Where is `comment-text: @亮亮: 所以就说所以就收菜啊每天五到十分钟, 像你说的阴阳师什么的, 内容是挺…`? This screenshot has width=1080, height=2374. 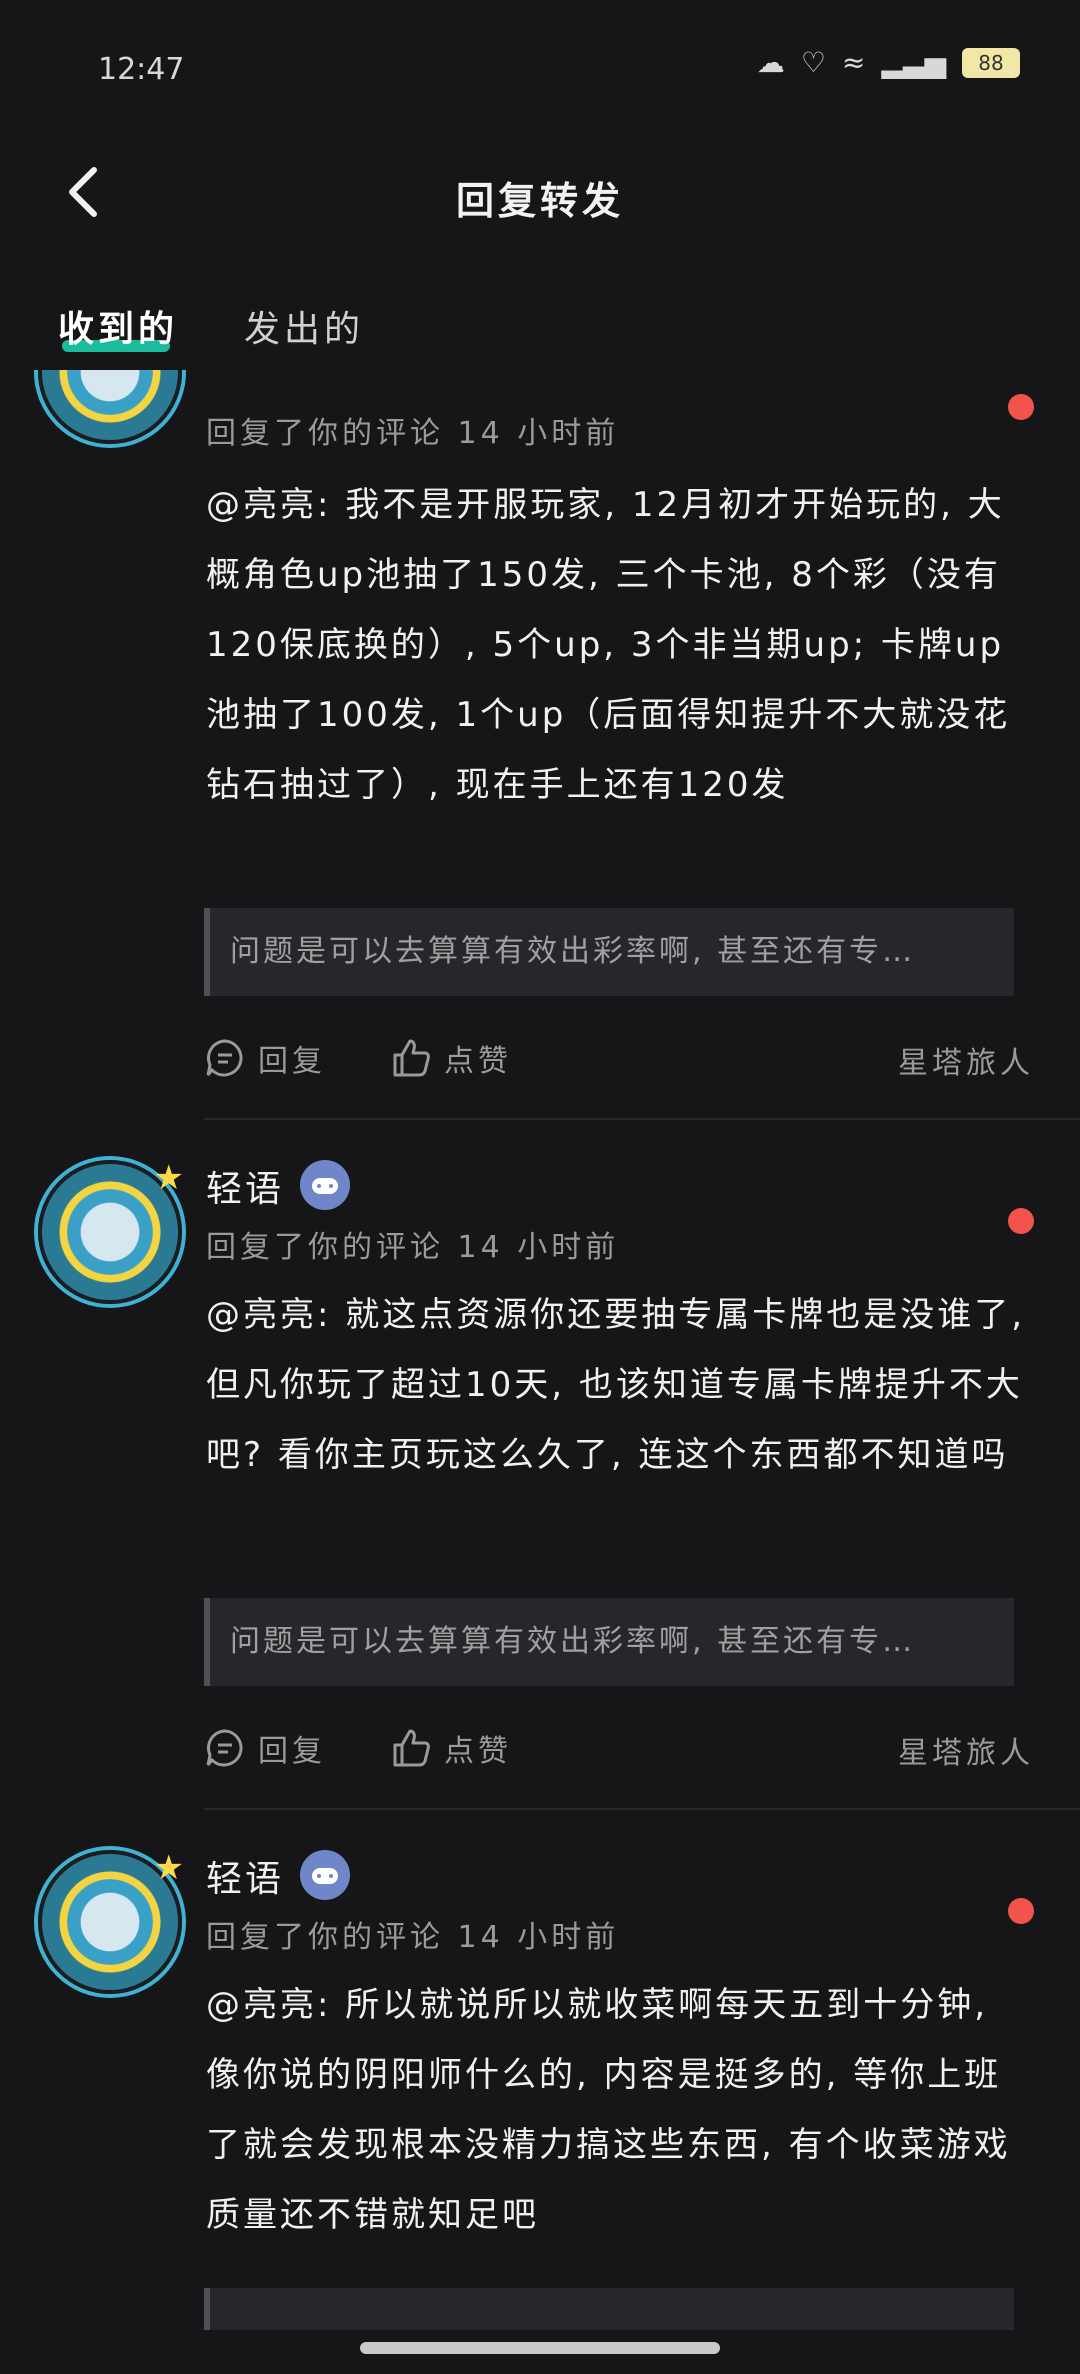
comment-text: @亮亮: 所以就说所以就收菜啊每天五到十分钟, 像你说的阴阳师什么的, 内容是挺… is located at coordinates (616, 2110).